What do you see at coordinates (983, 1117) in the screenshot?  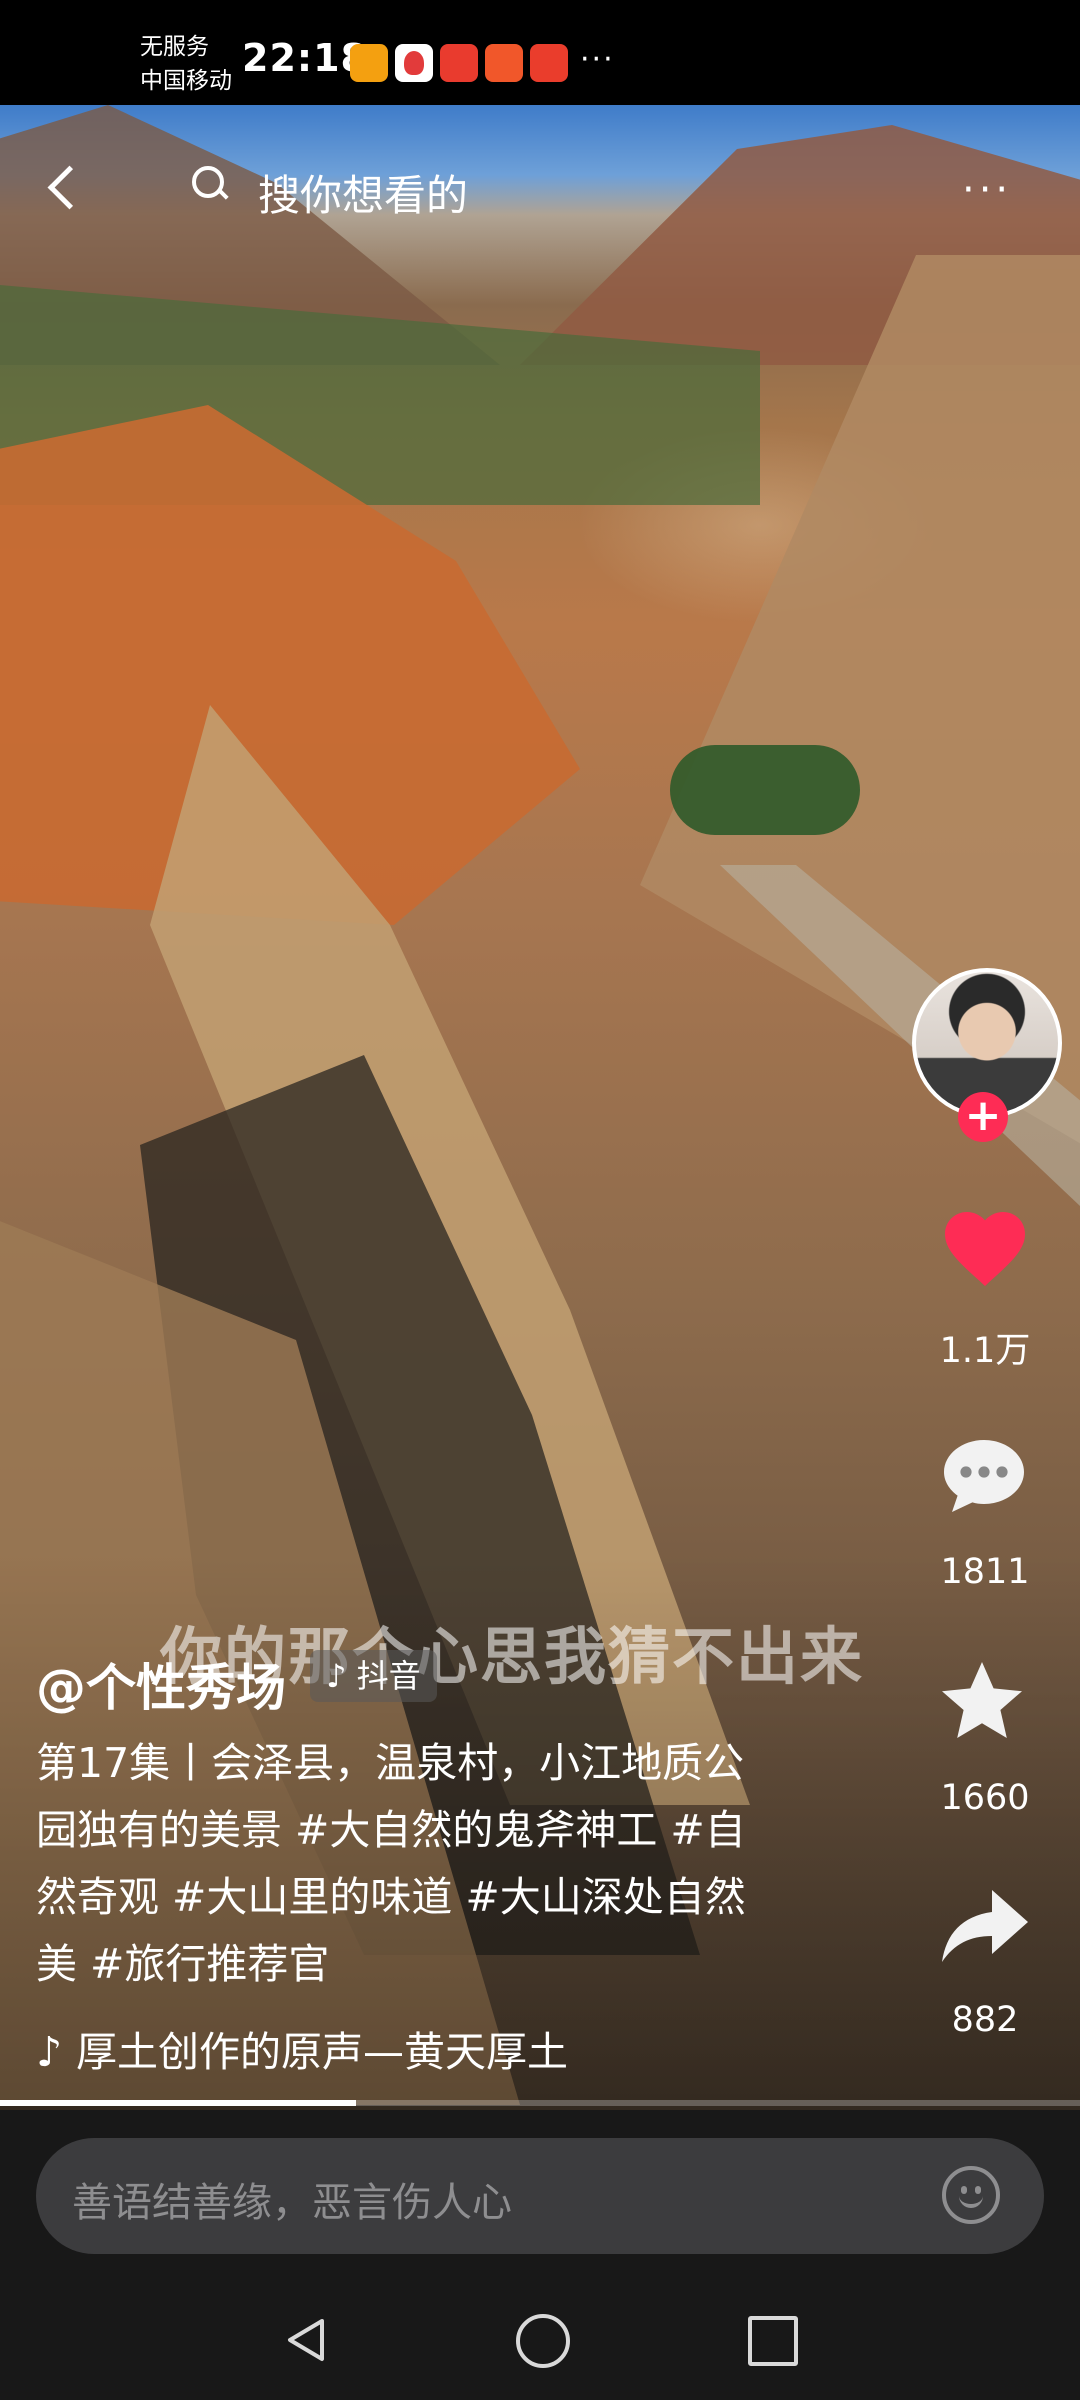 I see `follow-button: +` at bounding box center [983, 1117].